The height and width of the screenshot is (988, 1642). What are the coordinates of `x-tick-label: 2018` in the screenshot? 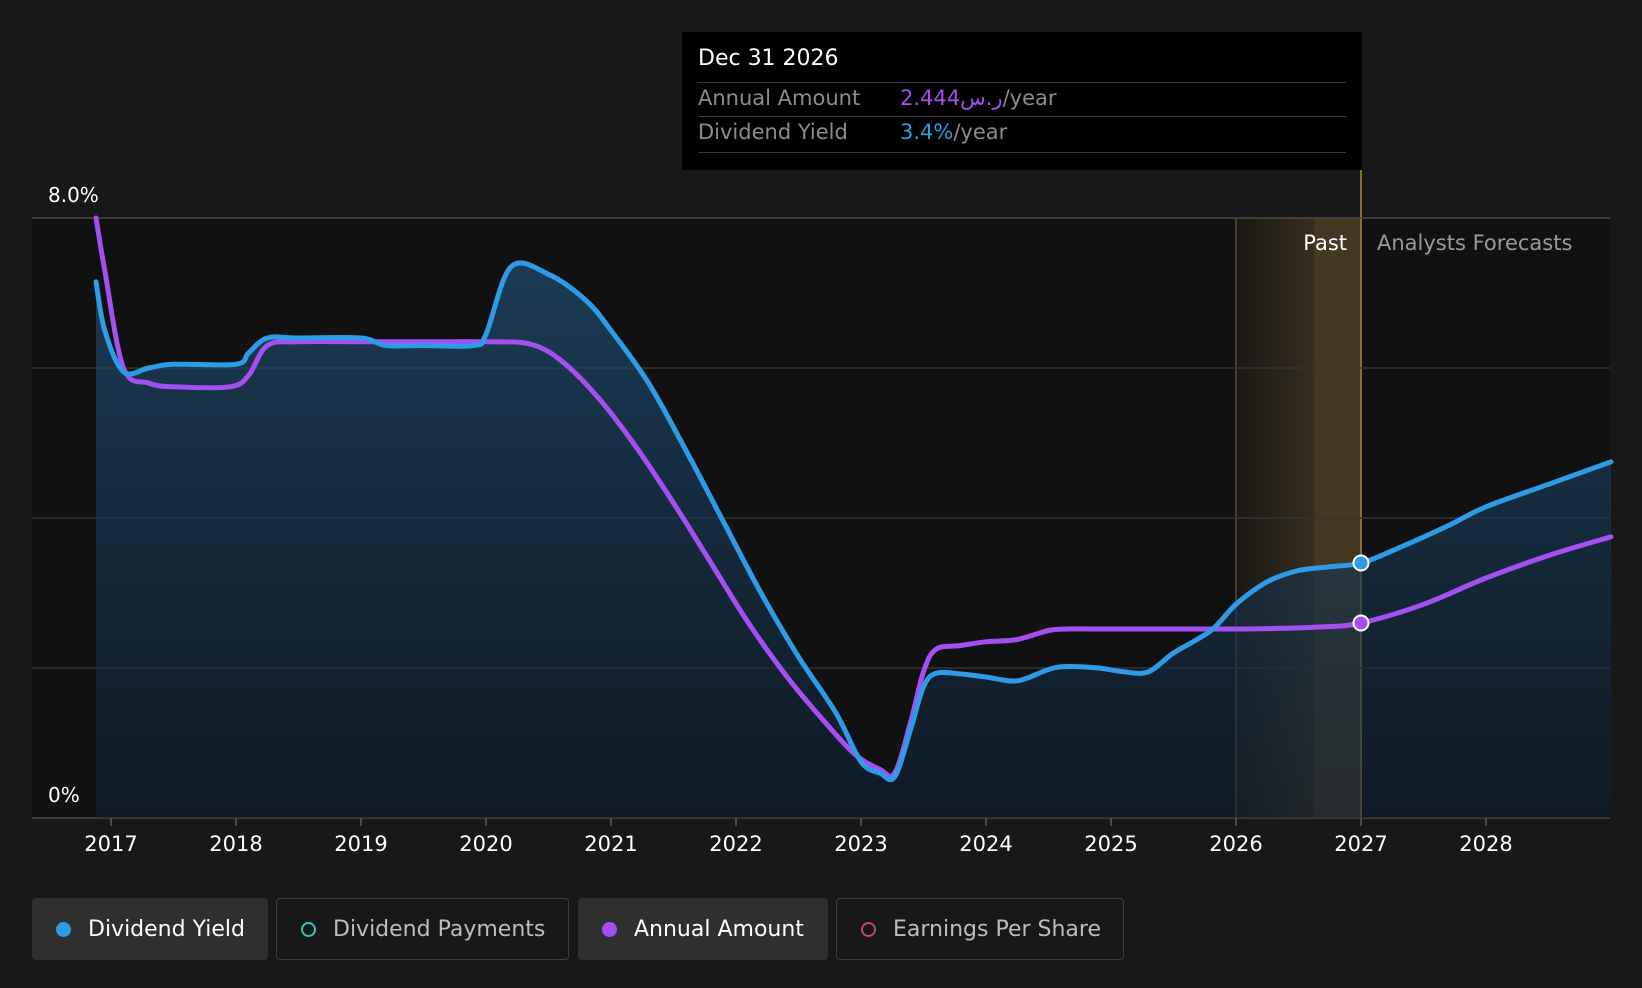 It's located at (235, 844).